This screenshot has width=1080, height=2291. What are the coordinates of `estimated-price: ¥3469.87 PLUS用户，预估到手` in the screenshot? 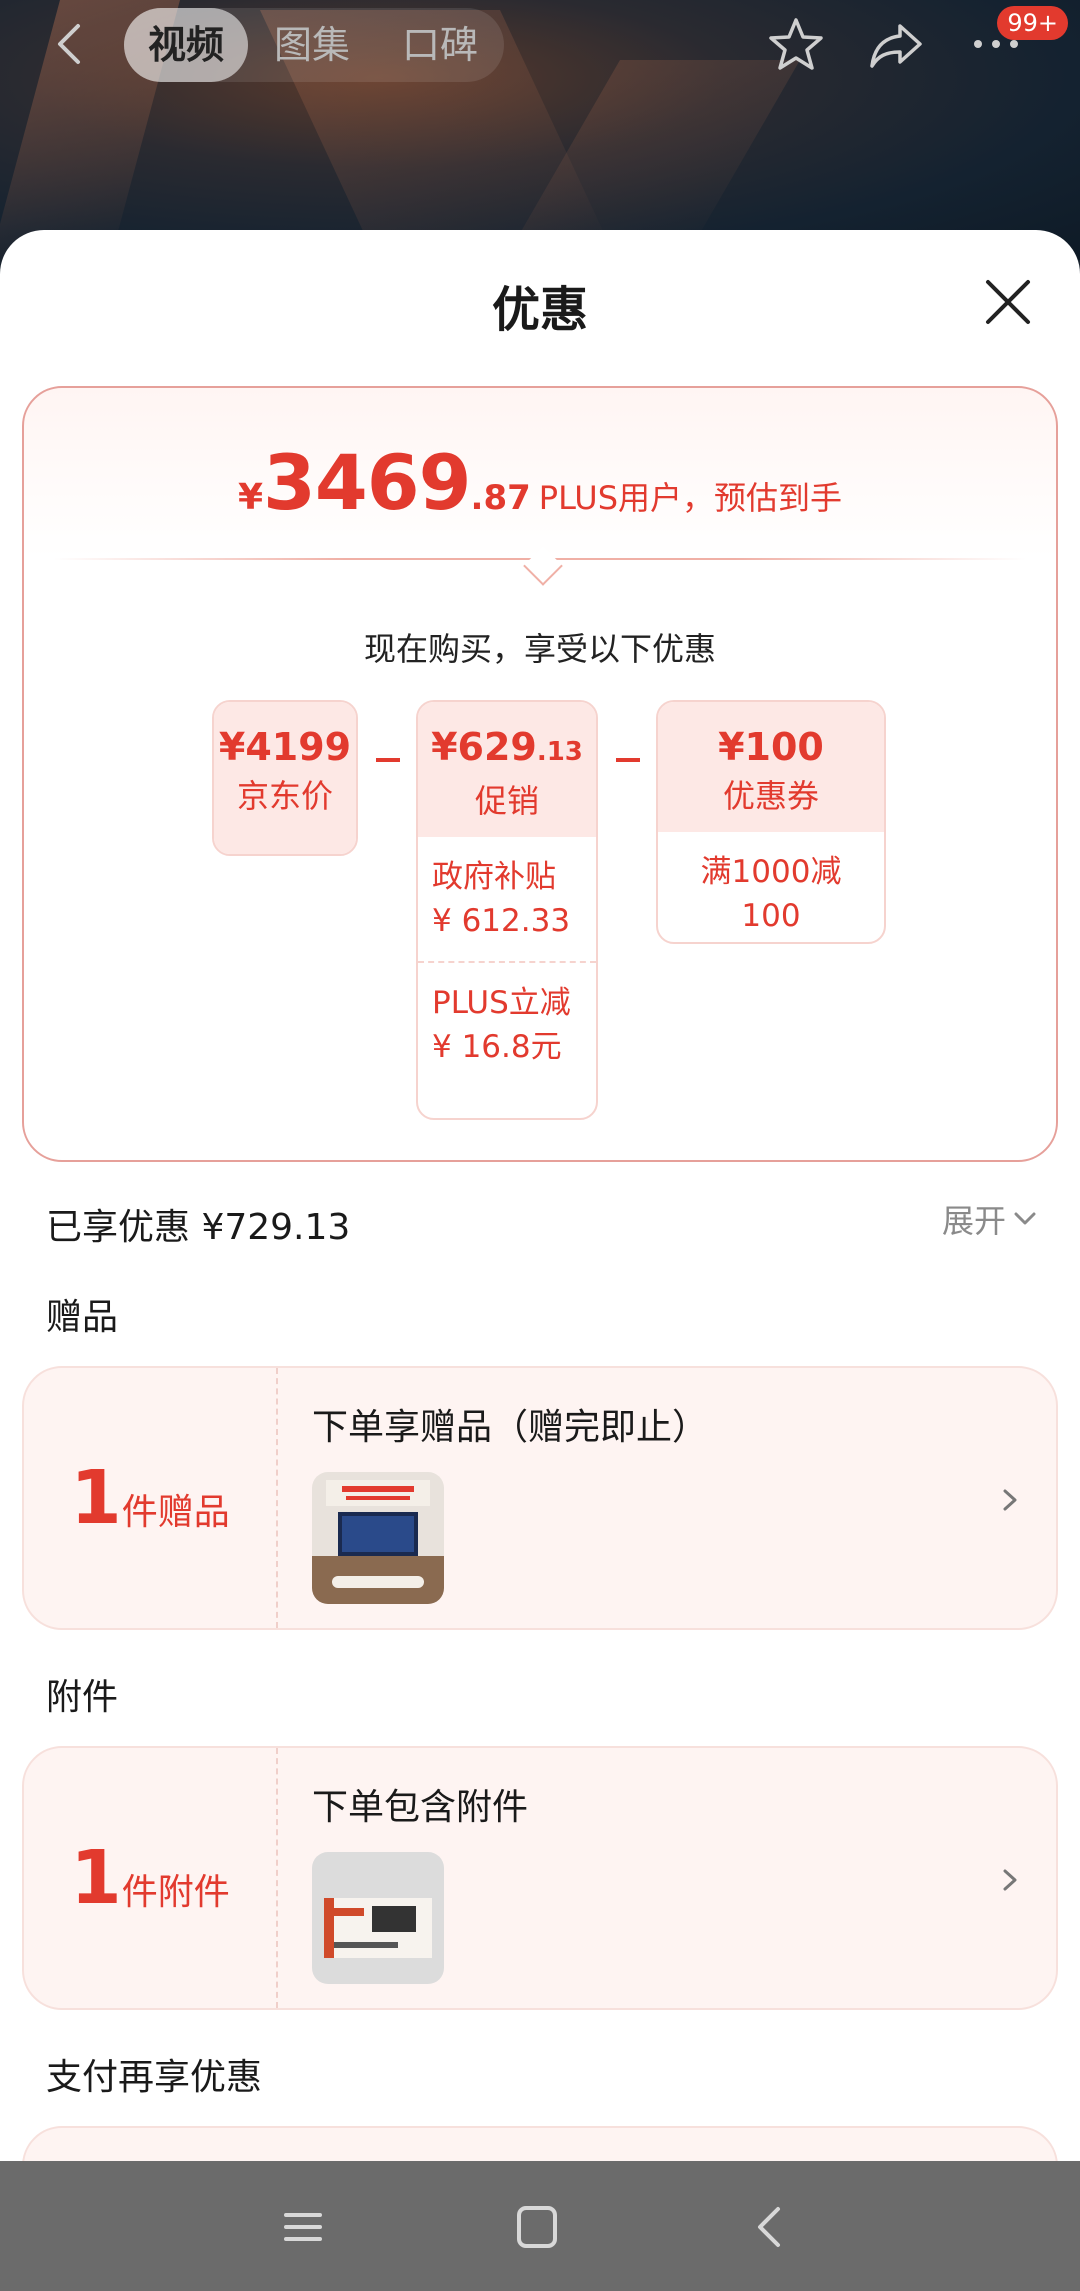 It's located at (540, 482).